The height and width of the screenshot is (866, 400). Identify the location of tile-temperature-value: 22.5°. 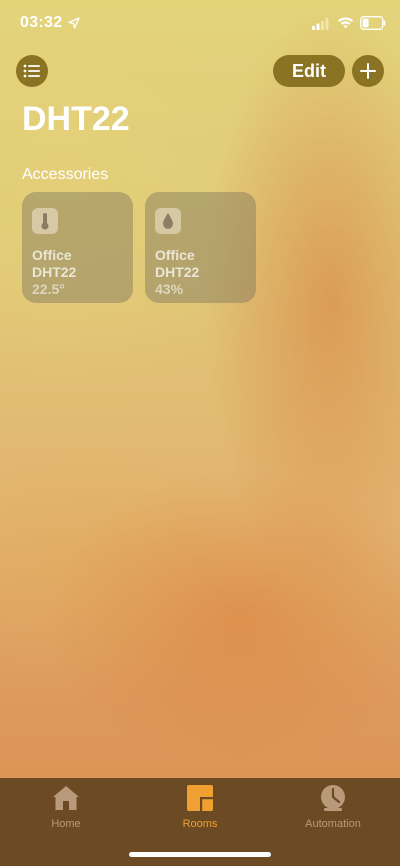
(48, 289).